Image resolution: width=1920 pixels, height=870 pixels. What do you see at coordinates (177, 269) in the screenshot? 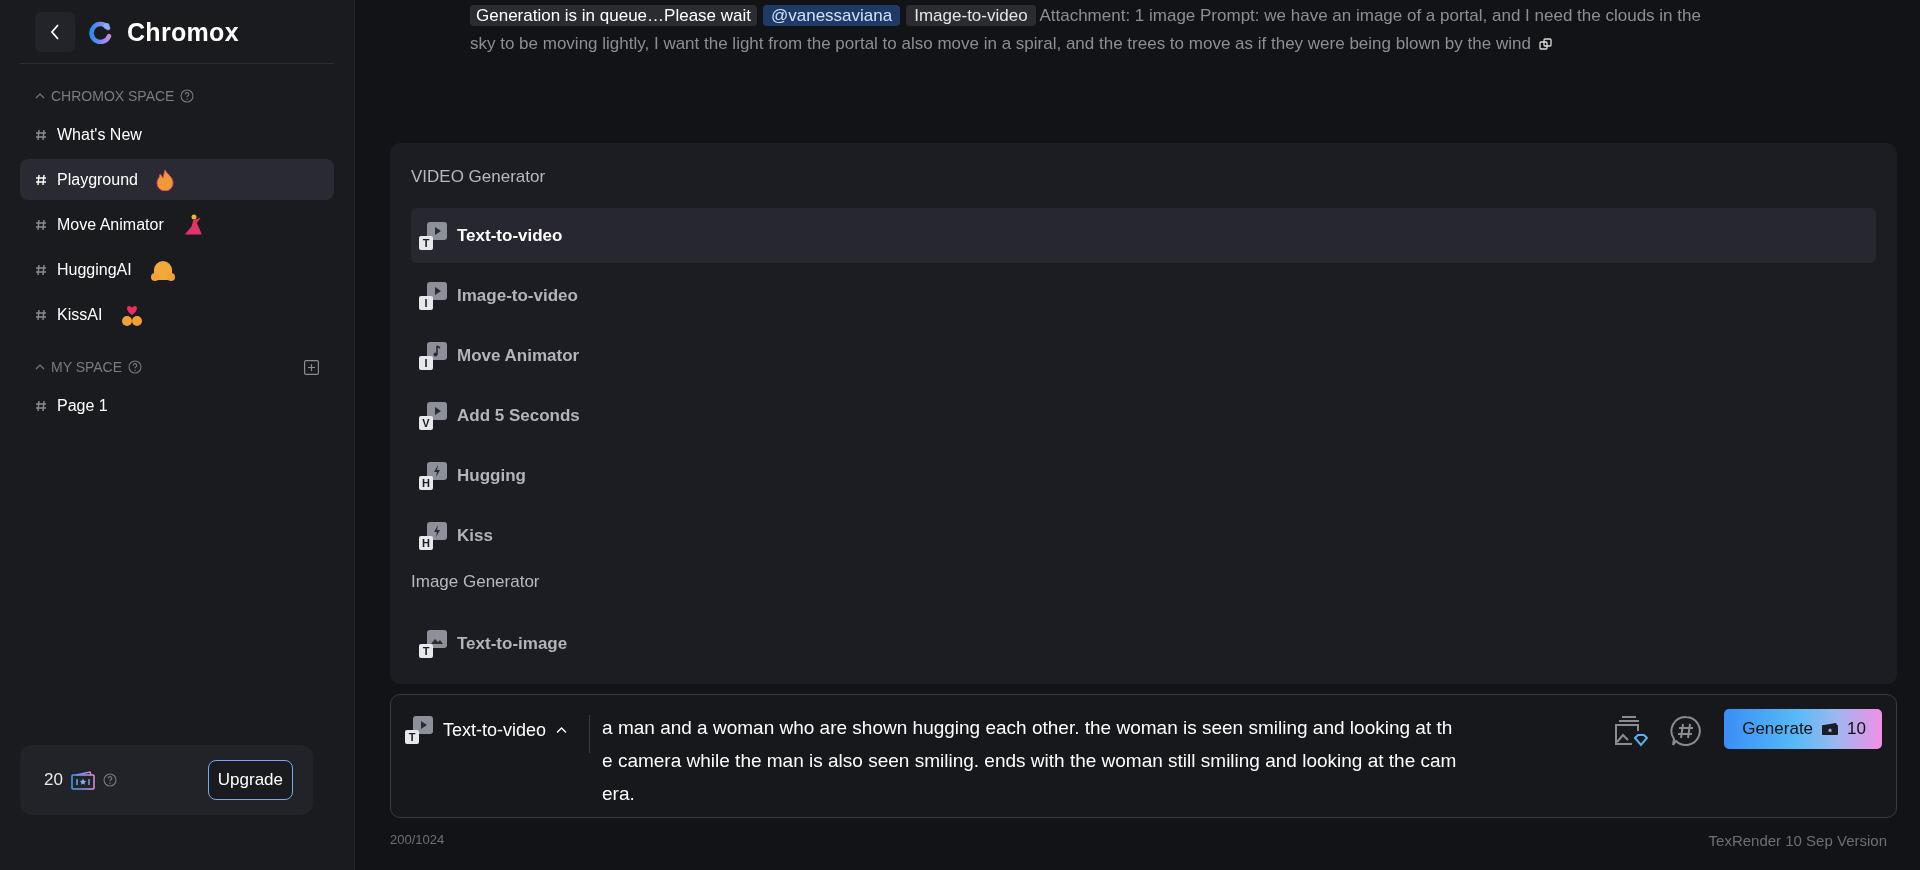
I see `sidebar-item: HuggingAI` at bounding box center [177, 269].